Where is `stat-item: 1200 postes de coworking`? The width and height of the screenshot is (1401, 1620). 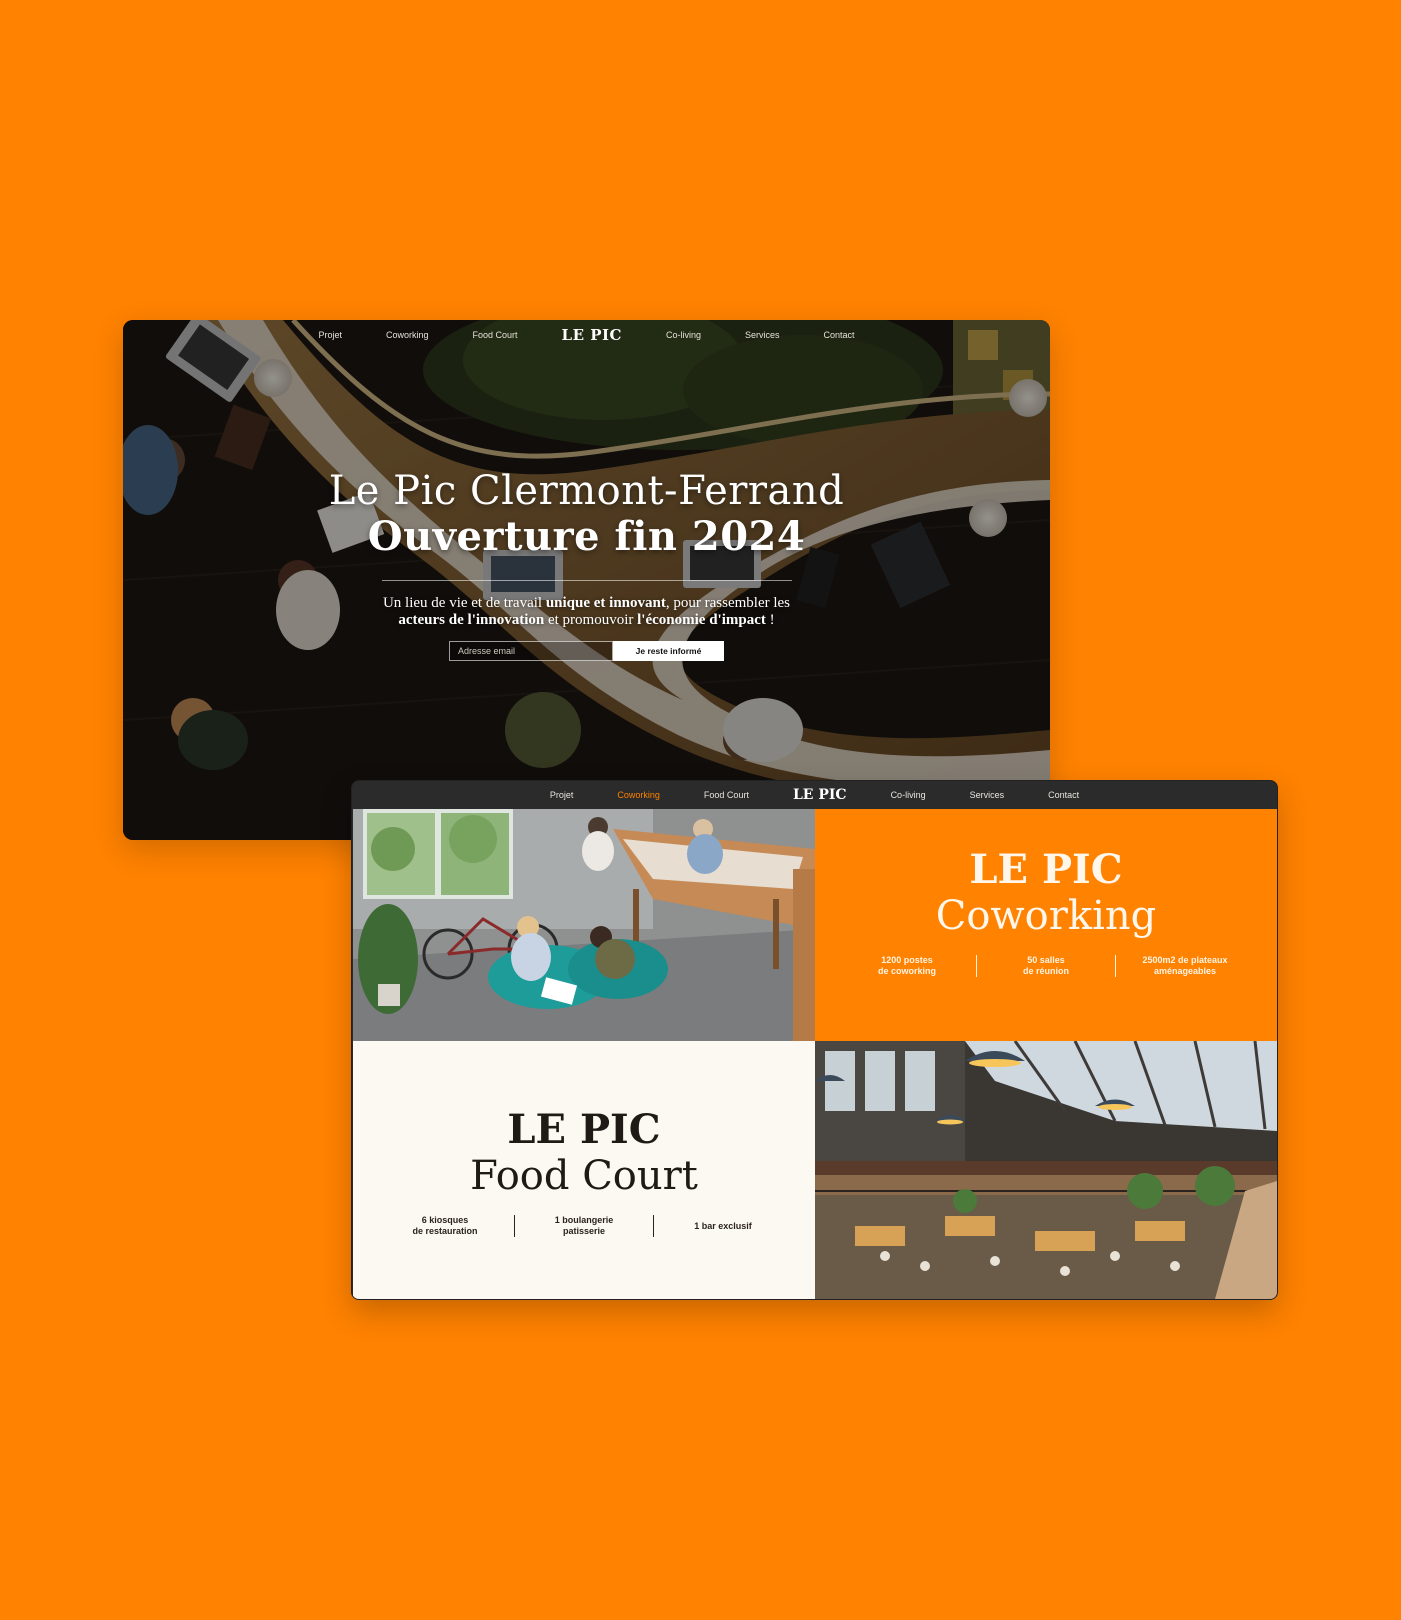
stat-item: 1200 postes de coworking is located at coordinates (906, 965).